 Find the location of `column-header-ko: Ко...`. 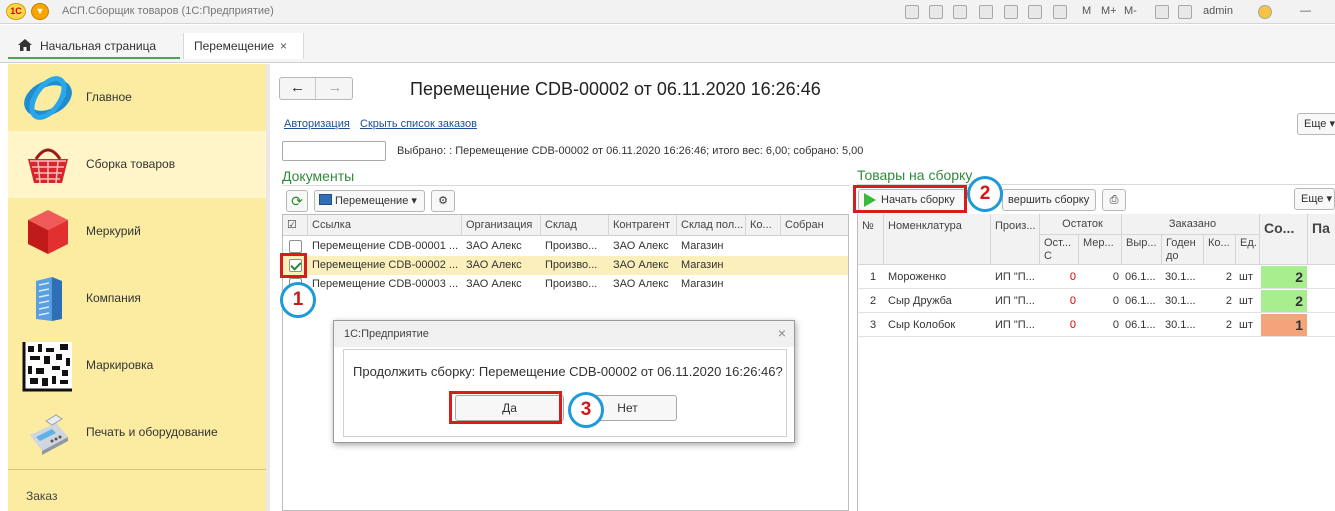

column-header-ko: Ко... is located at coordinates (763, 225).